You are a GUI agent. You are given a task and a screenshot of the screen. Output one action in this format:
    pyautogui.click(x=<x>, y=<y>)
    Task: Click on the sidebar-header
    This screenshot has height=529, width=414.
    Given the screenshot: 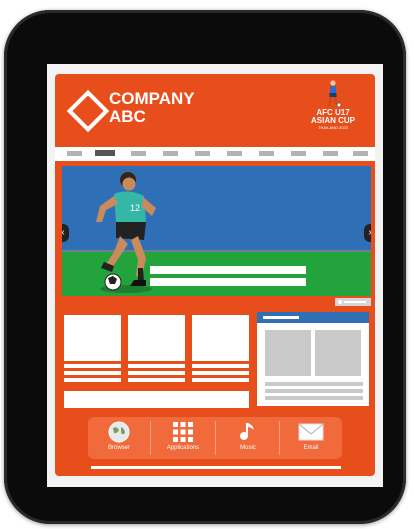 What is the action you would take?
    pyautogui.click(x=313, y=317)
    